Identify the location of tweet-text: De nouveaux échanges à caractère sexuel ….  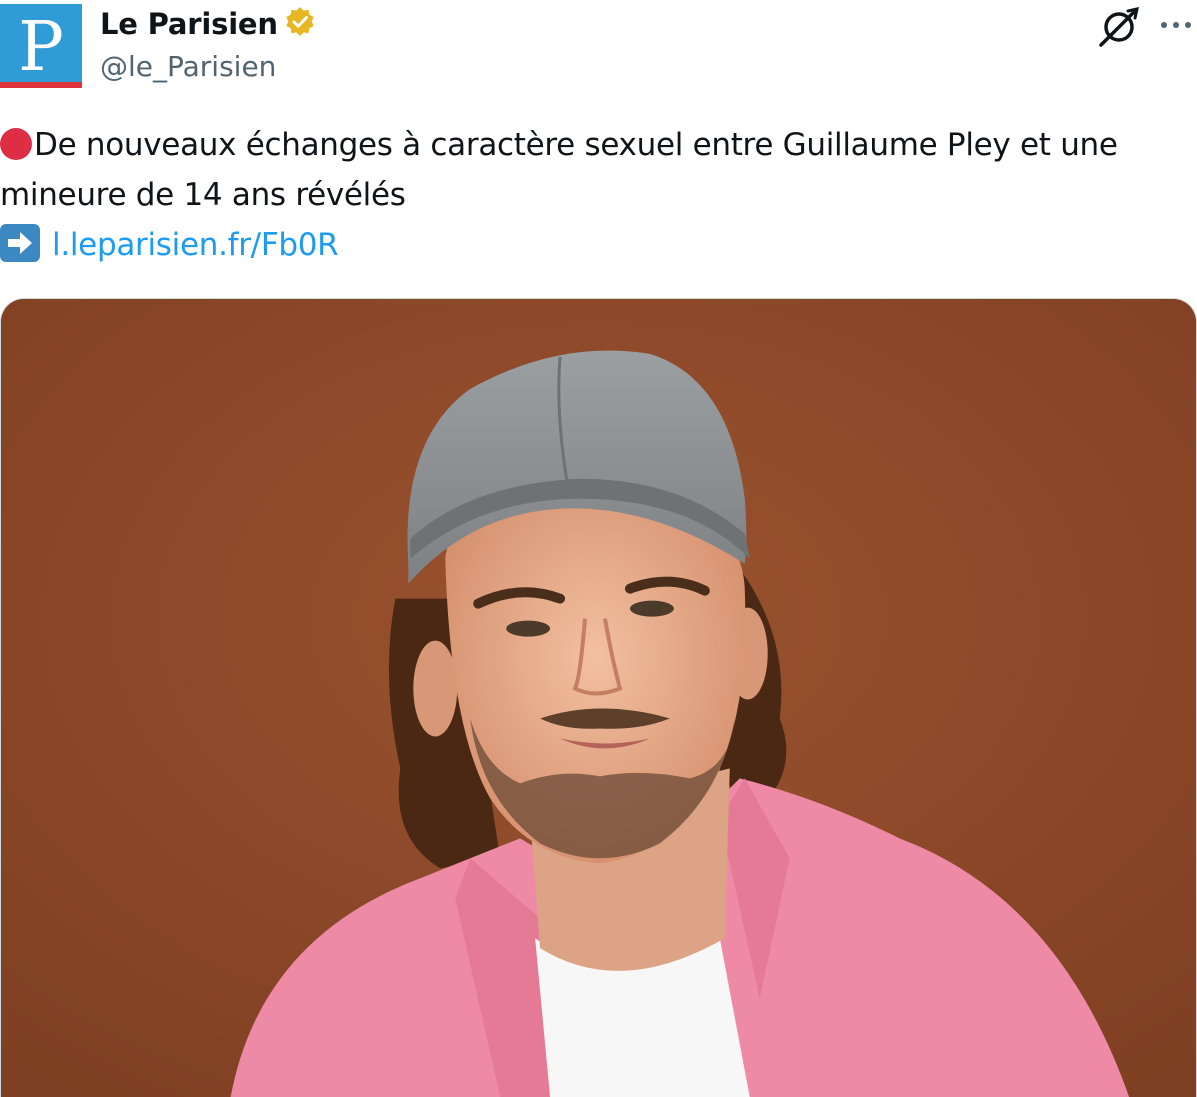
(598, 195).